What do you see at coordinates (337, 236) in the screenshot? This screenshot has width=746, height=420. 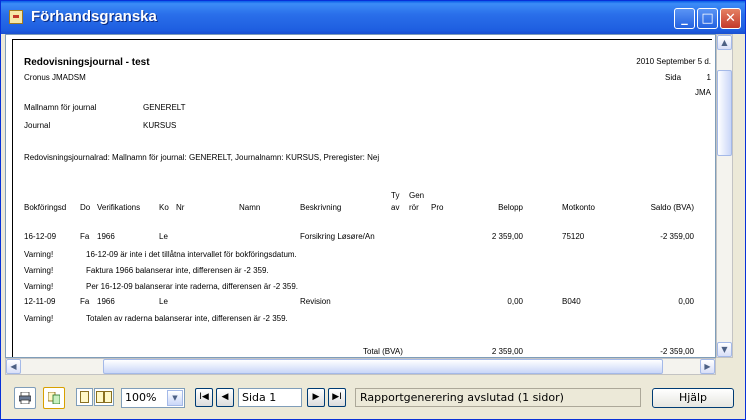 I see `row-desc: Forsikring Løsøre/An` at bounding box center [337, 236].